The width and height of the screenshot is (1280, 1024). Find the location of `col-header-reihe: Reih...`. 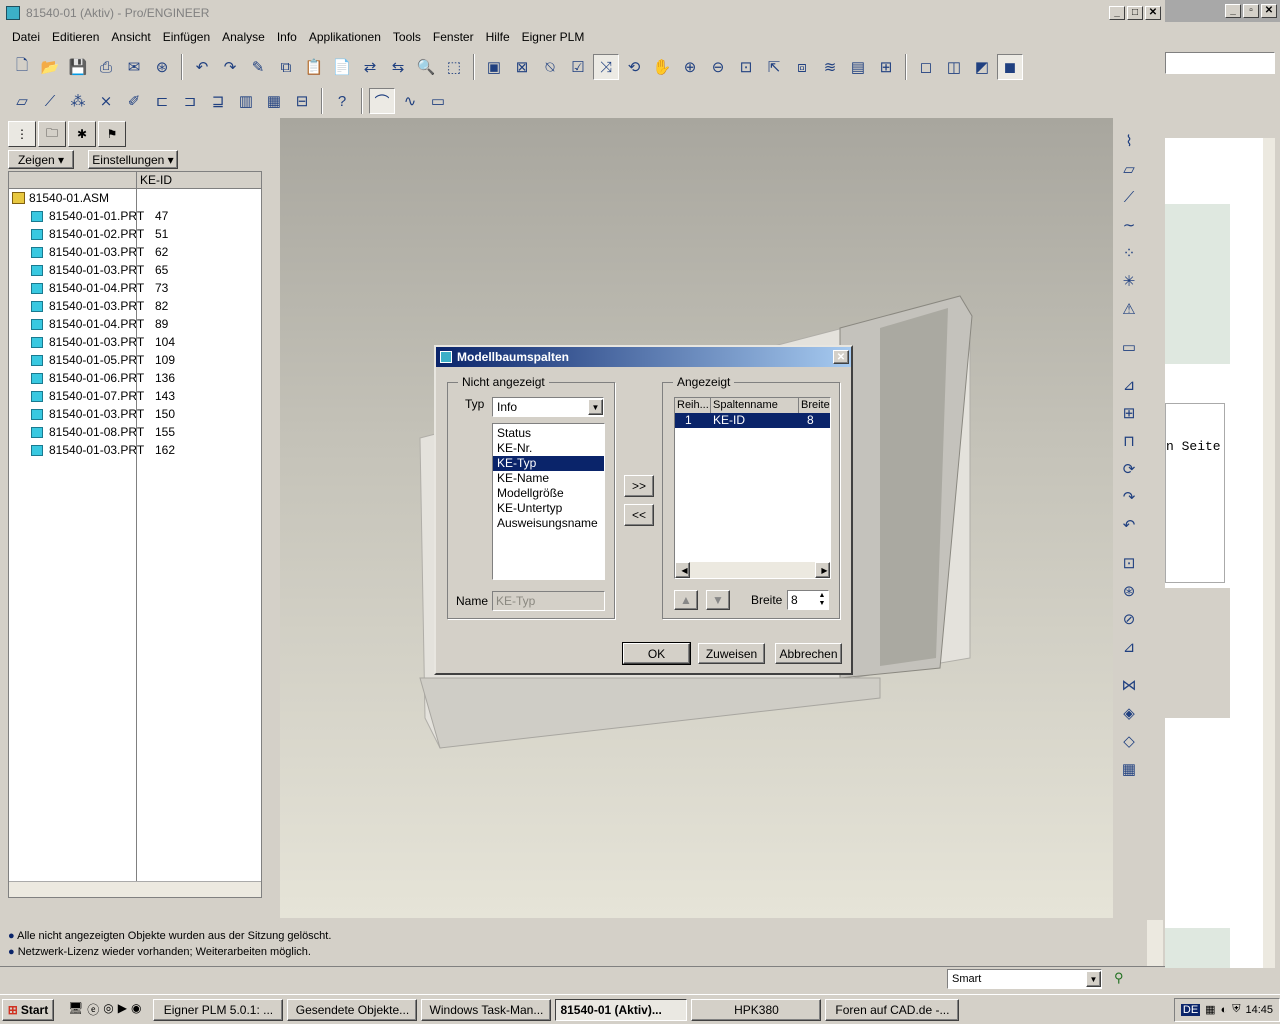

col-header-reihe: Reih... is located at coordinates (693, 405).